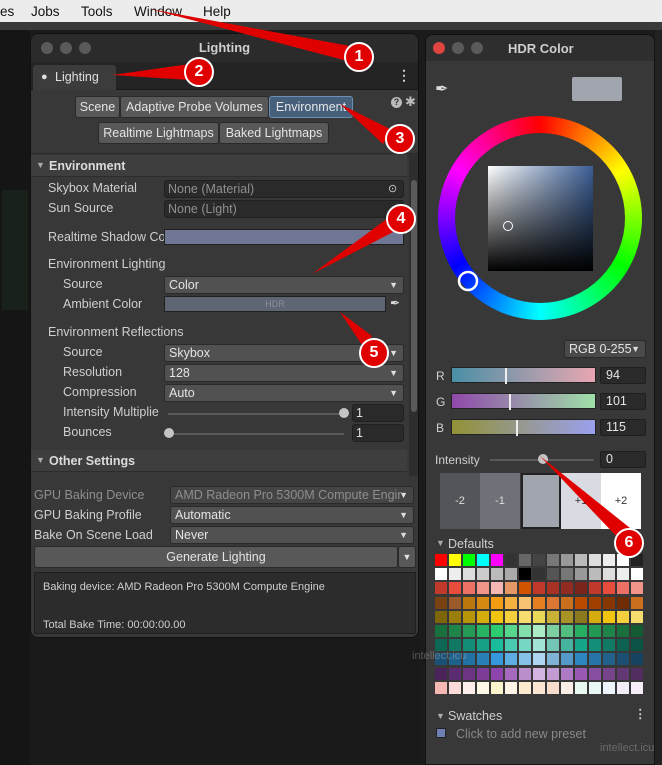  What do you see at coordinates (410, 102) in the screenshot?
I see `gear-icon: ✱` at bounding box center [410, 102].